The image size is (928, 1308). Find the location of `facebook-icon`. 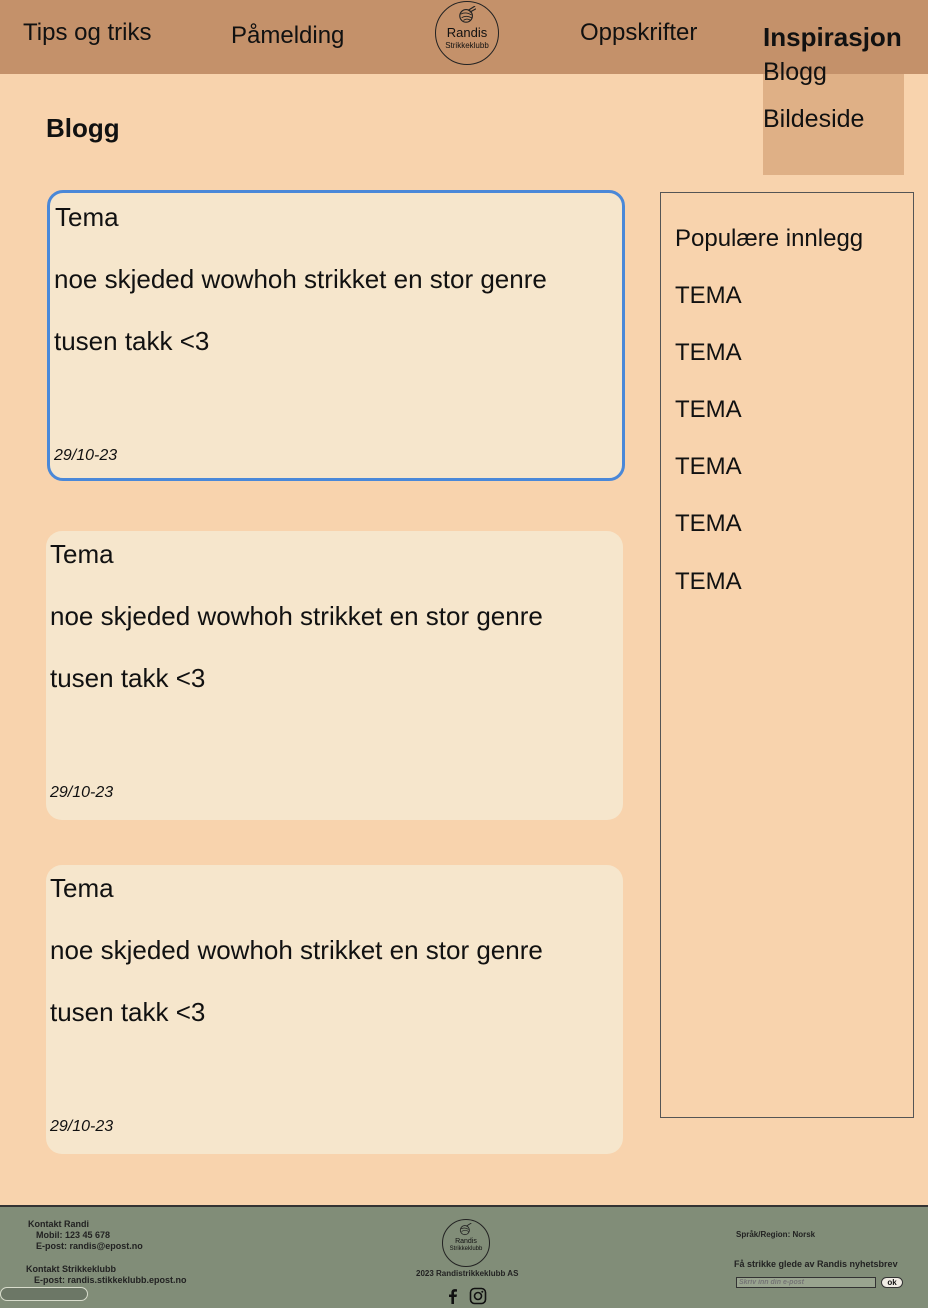

facebook-icon is located at coordinates (453, 1296).